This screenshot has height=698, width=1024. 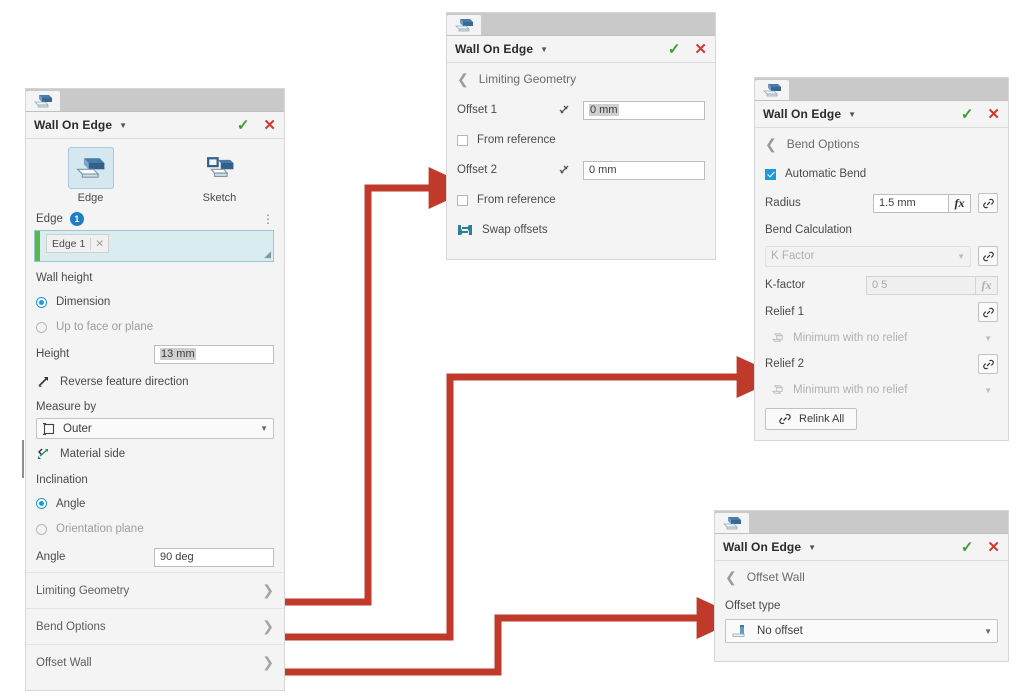 I want to click on section-bend-options: Bend Options ❯, so click(x=155, y=626).